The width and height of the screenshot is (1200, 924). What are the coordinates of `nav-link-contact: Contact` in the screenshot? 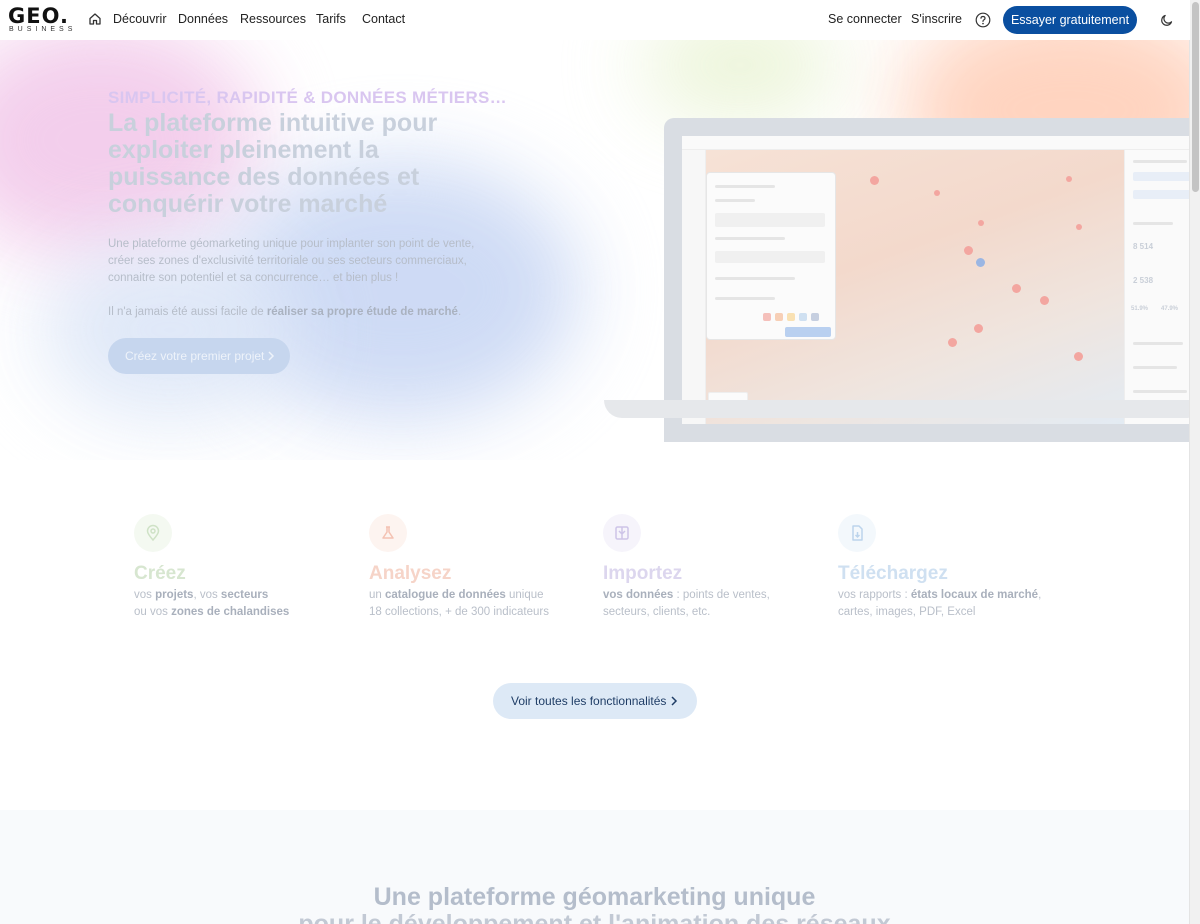 It's located at (383, 19).